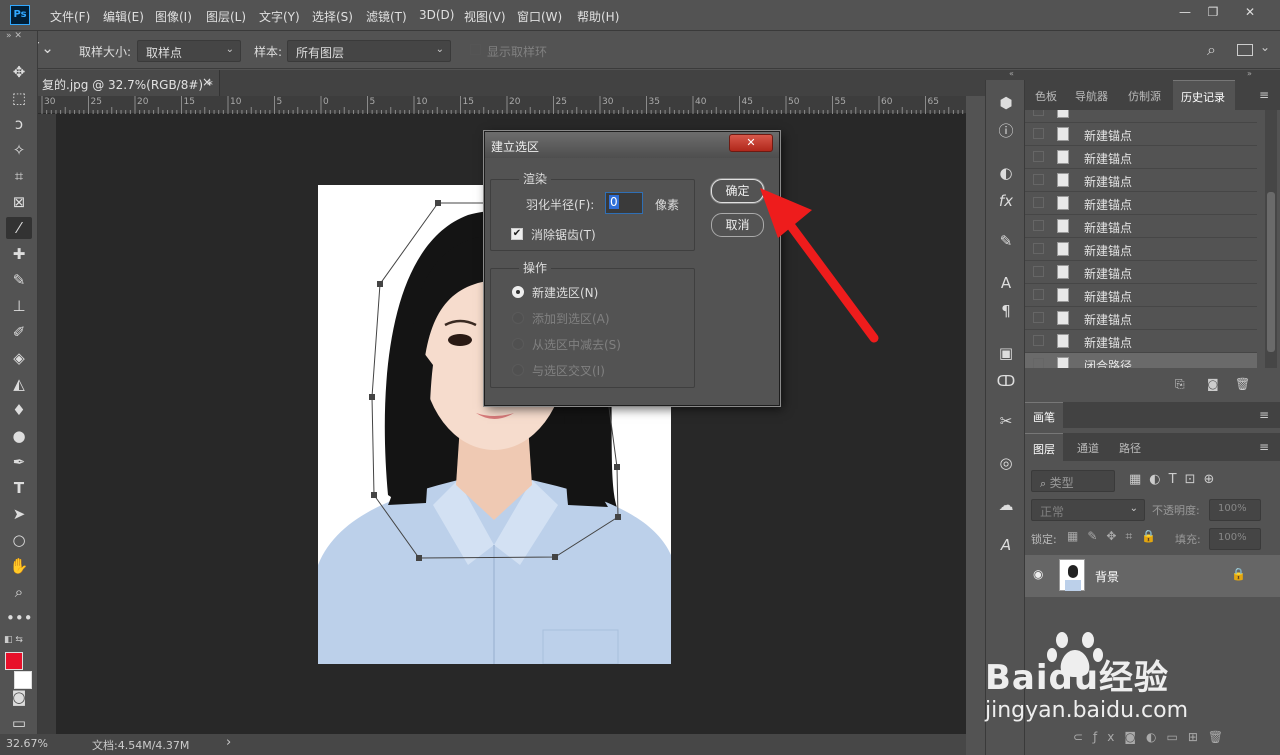  I want to click on dodge-tool-icon: ●, so click(19, 436).